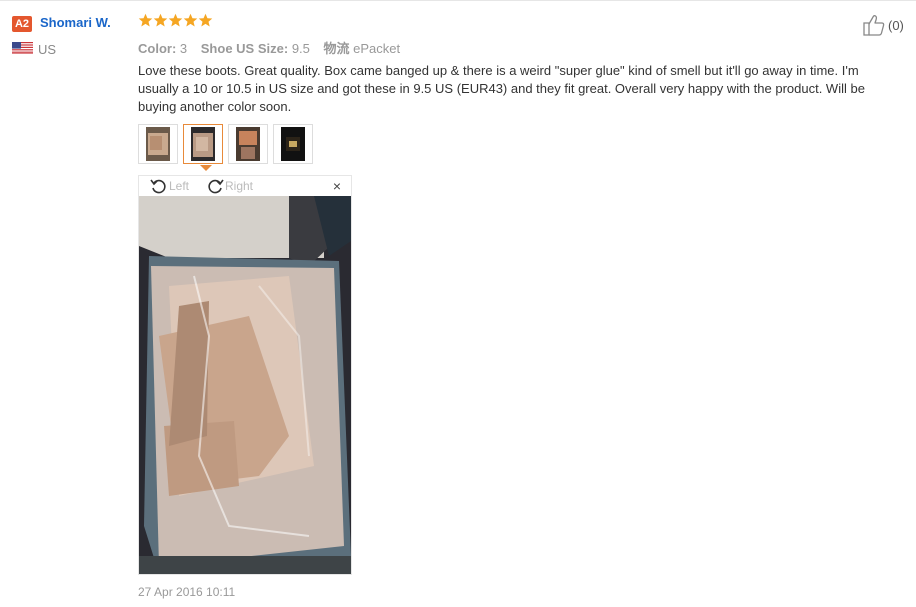 The width and height of the screenshot is (916, 607). I want to click on top-divider, so click(458, 0).